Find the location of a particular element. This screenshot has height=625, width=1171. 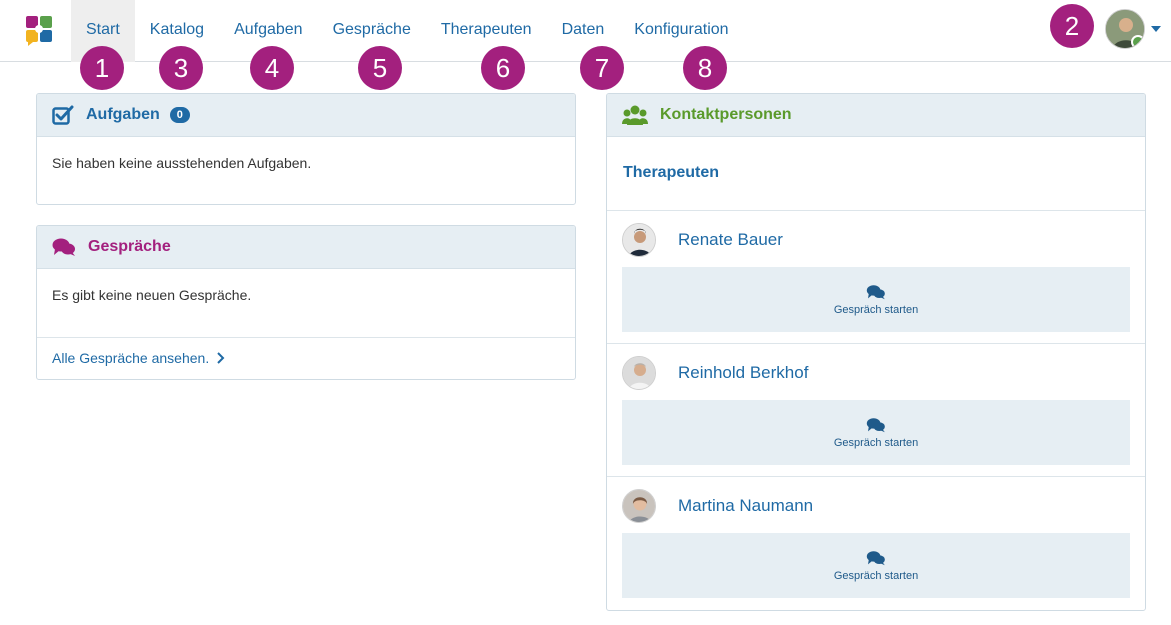

profile-menu is located at coordinates (1133, 29).